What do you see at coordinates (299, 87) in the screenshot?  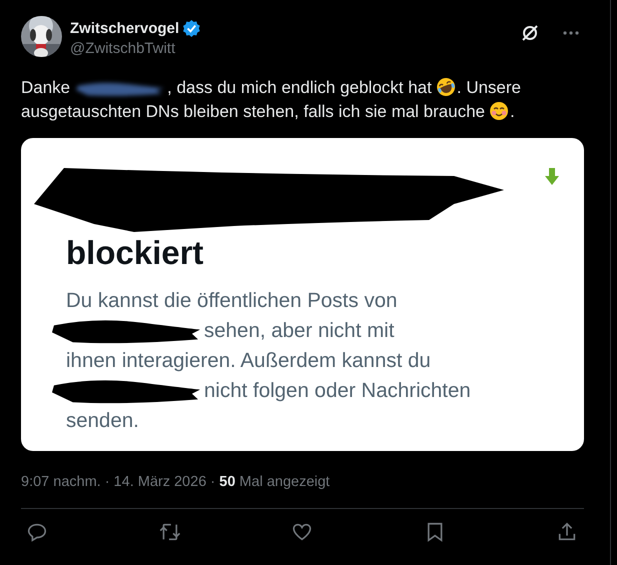 I see `tweet-text: , dass du mich endlich geblockt hat` at bounding box center [299, 87].